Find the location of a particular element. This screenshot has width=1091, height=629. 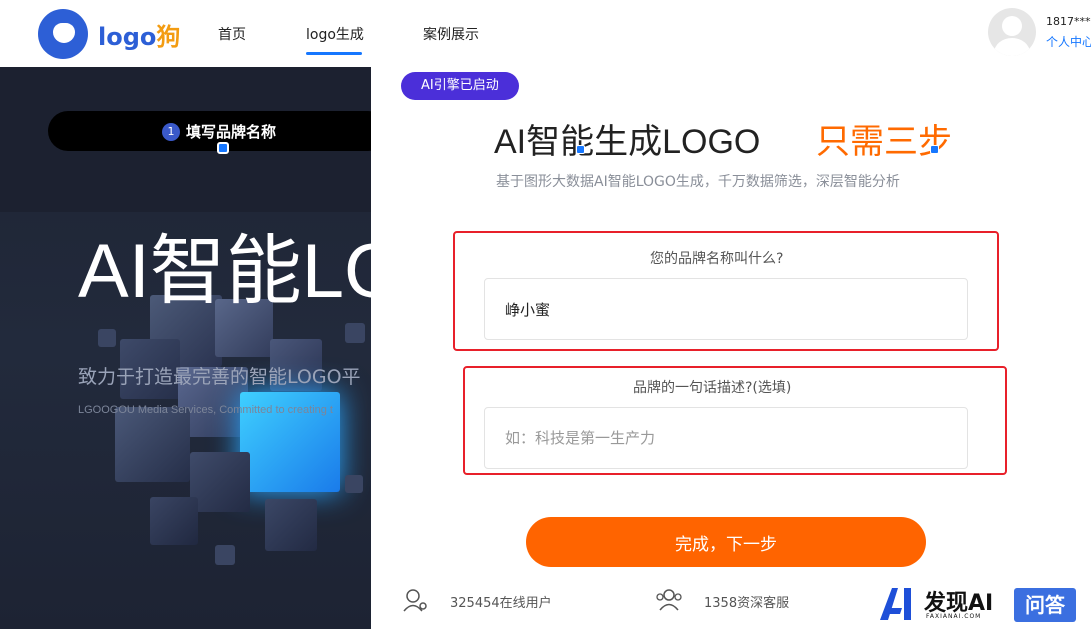

user-phone: 1817**** is located at coordinates (1068, 21).